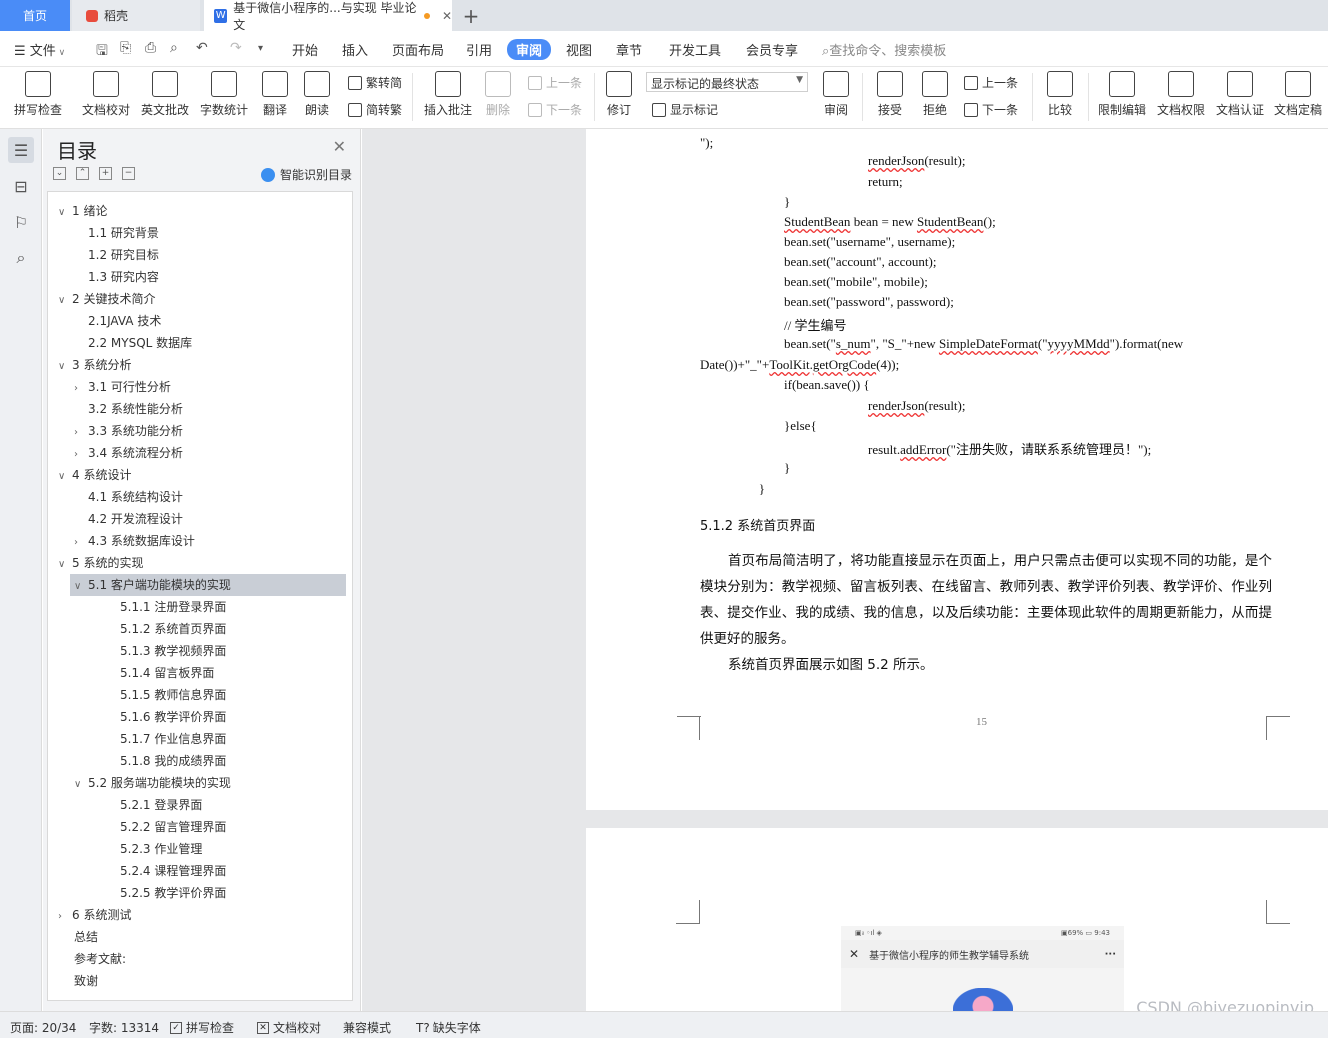  I want to click on toc-item: 4.1 系统结构设计, so click(128, 497).